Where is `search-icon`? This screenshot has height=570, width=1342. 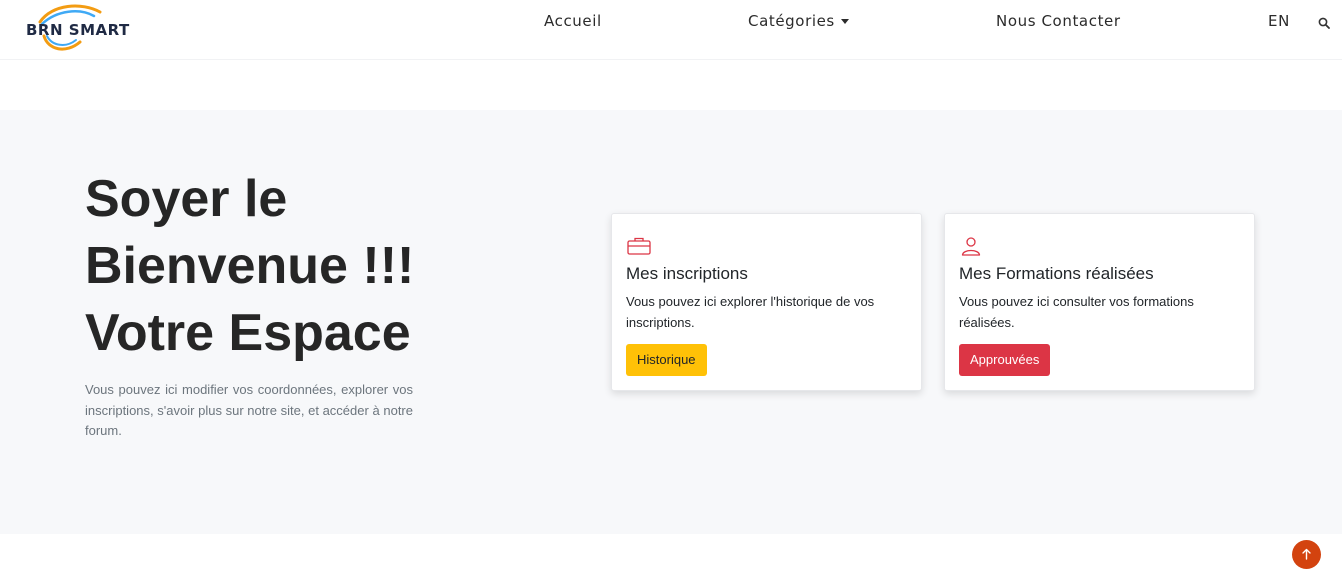 search-icon is located at coordinates (1325, 23).